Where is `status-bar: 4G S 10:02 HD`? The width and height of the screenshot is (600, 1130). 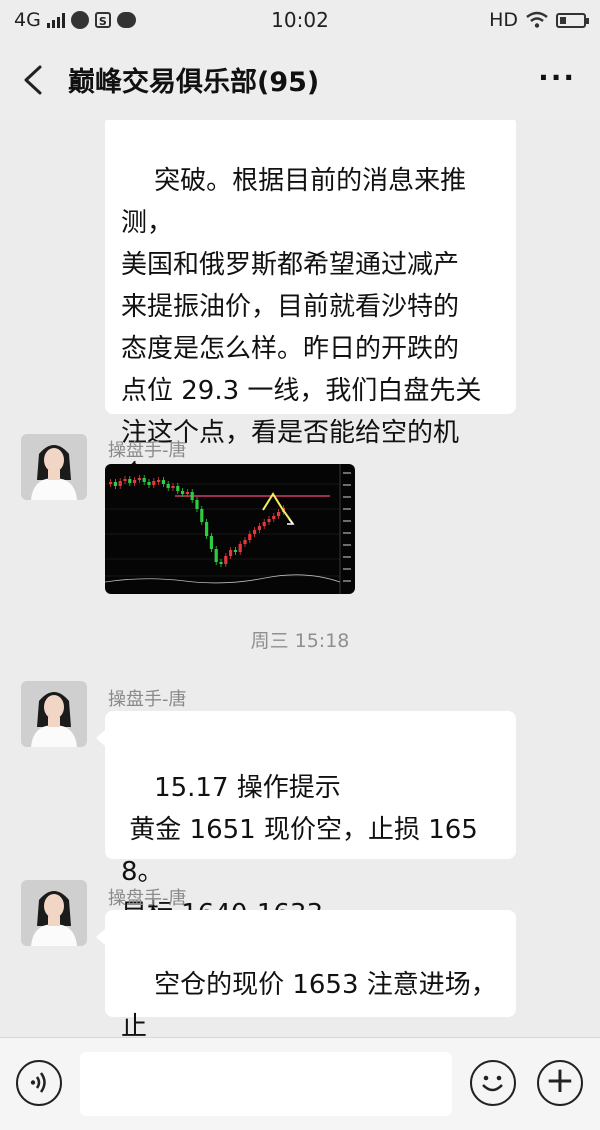
status-bar: 4G S 10:02 HD is located at coordinates (300, 20).